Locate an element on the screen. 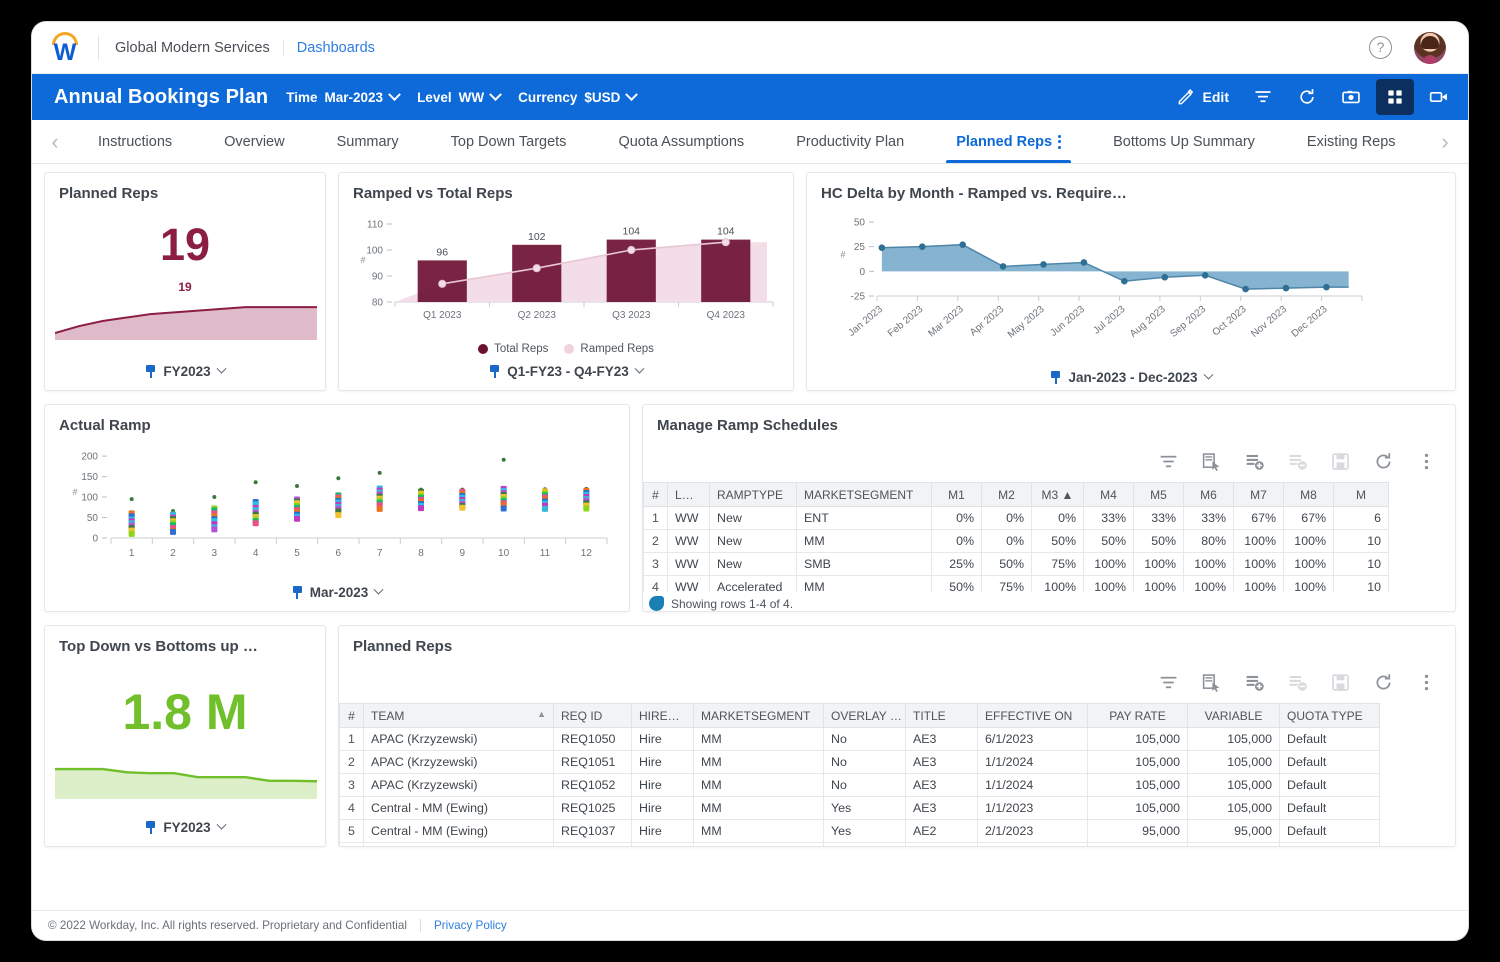  column-header-variable: VARIABLE is located at coordinates (1233, 715).